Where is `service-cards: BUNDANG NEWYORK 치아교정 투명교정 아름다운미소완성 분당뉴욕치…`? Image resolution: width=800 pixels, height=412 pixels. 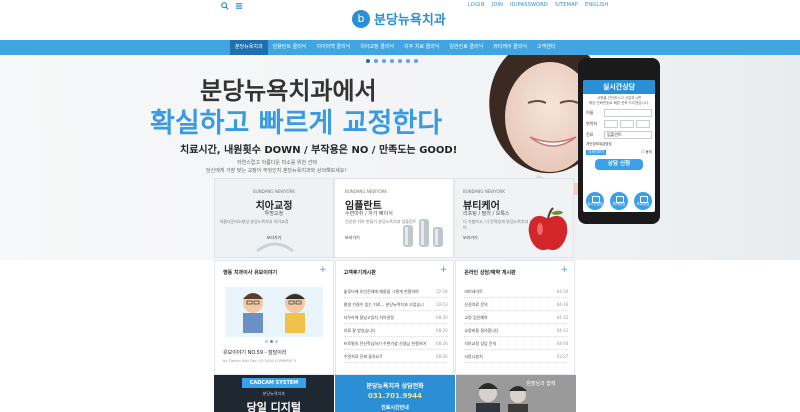
service-cards: BUNDANG NEWYORK 치아교정 투명교정 아름다운미소완성 분당뉴욕치… is located at coordinates (395, 218).